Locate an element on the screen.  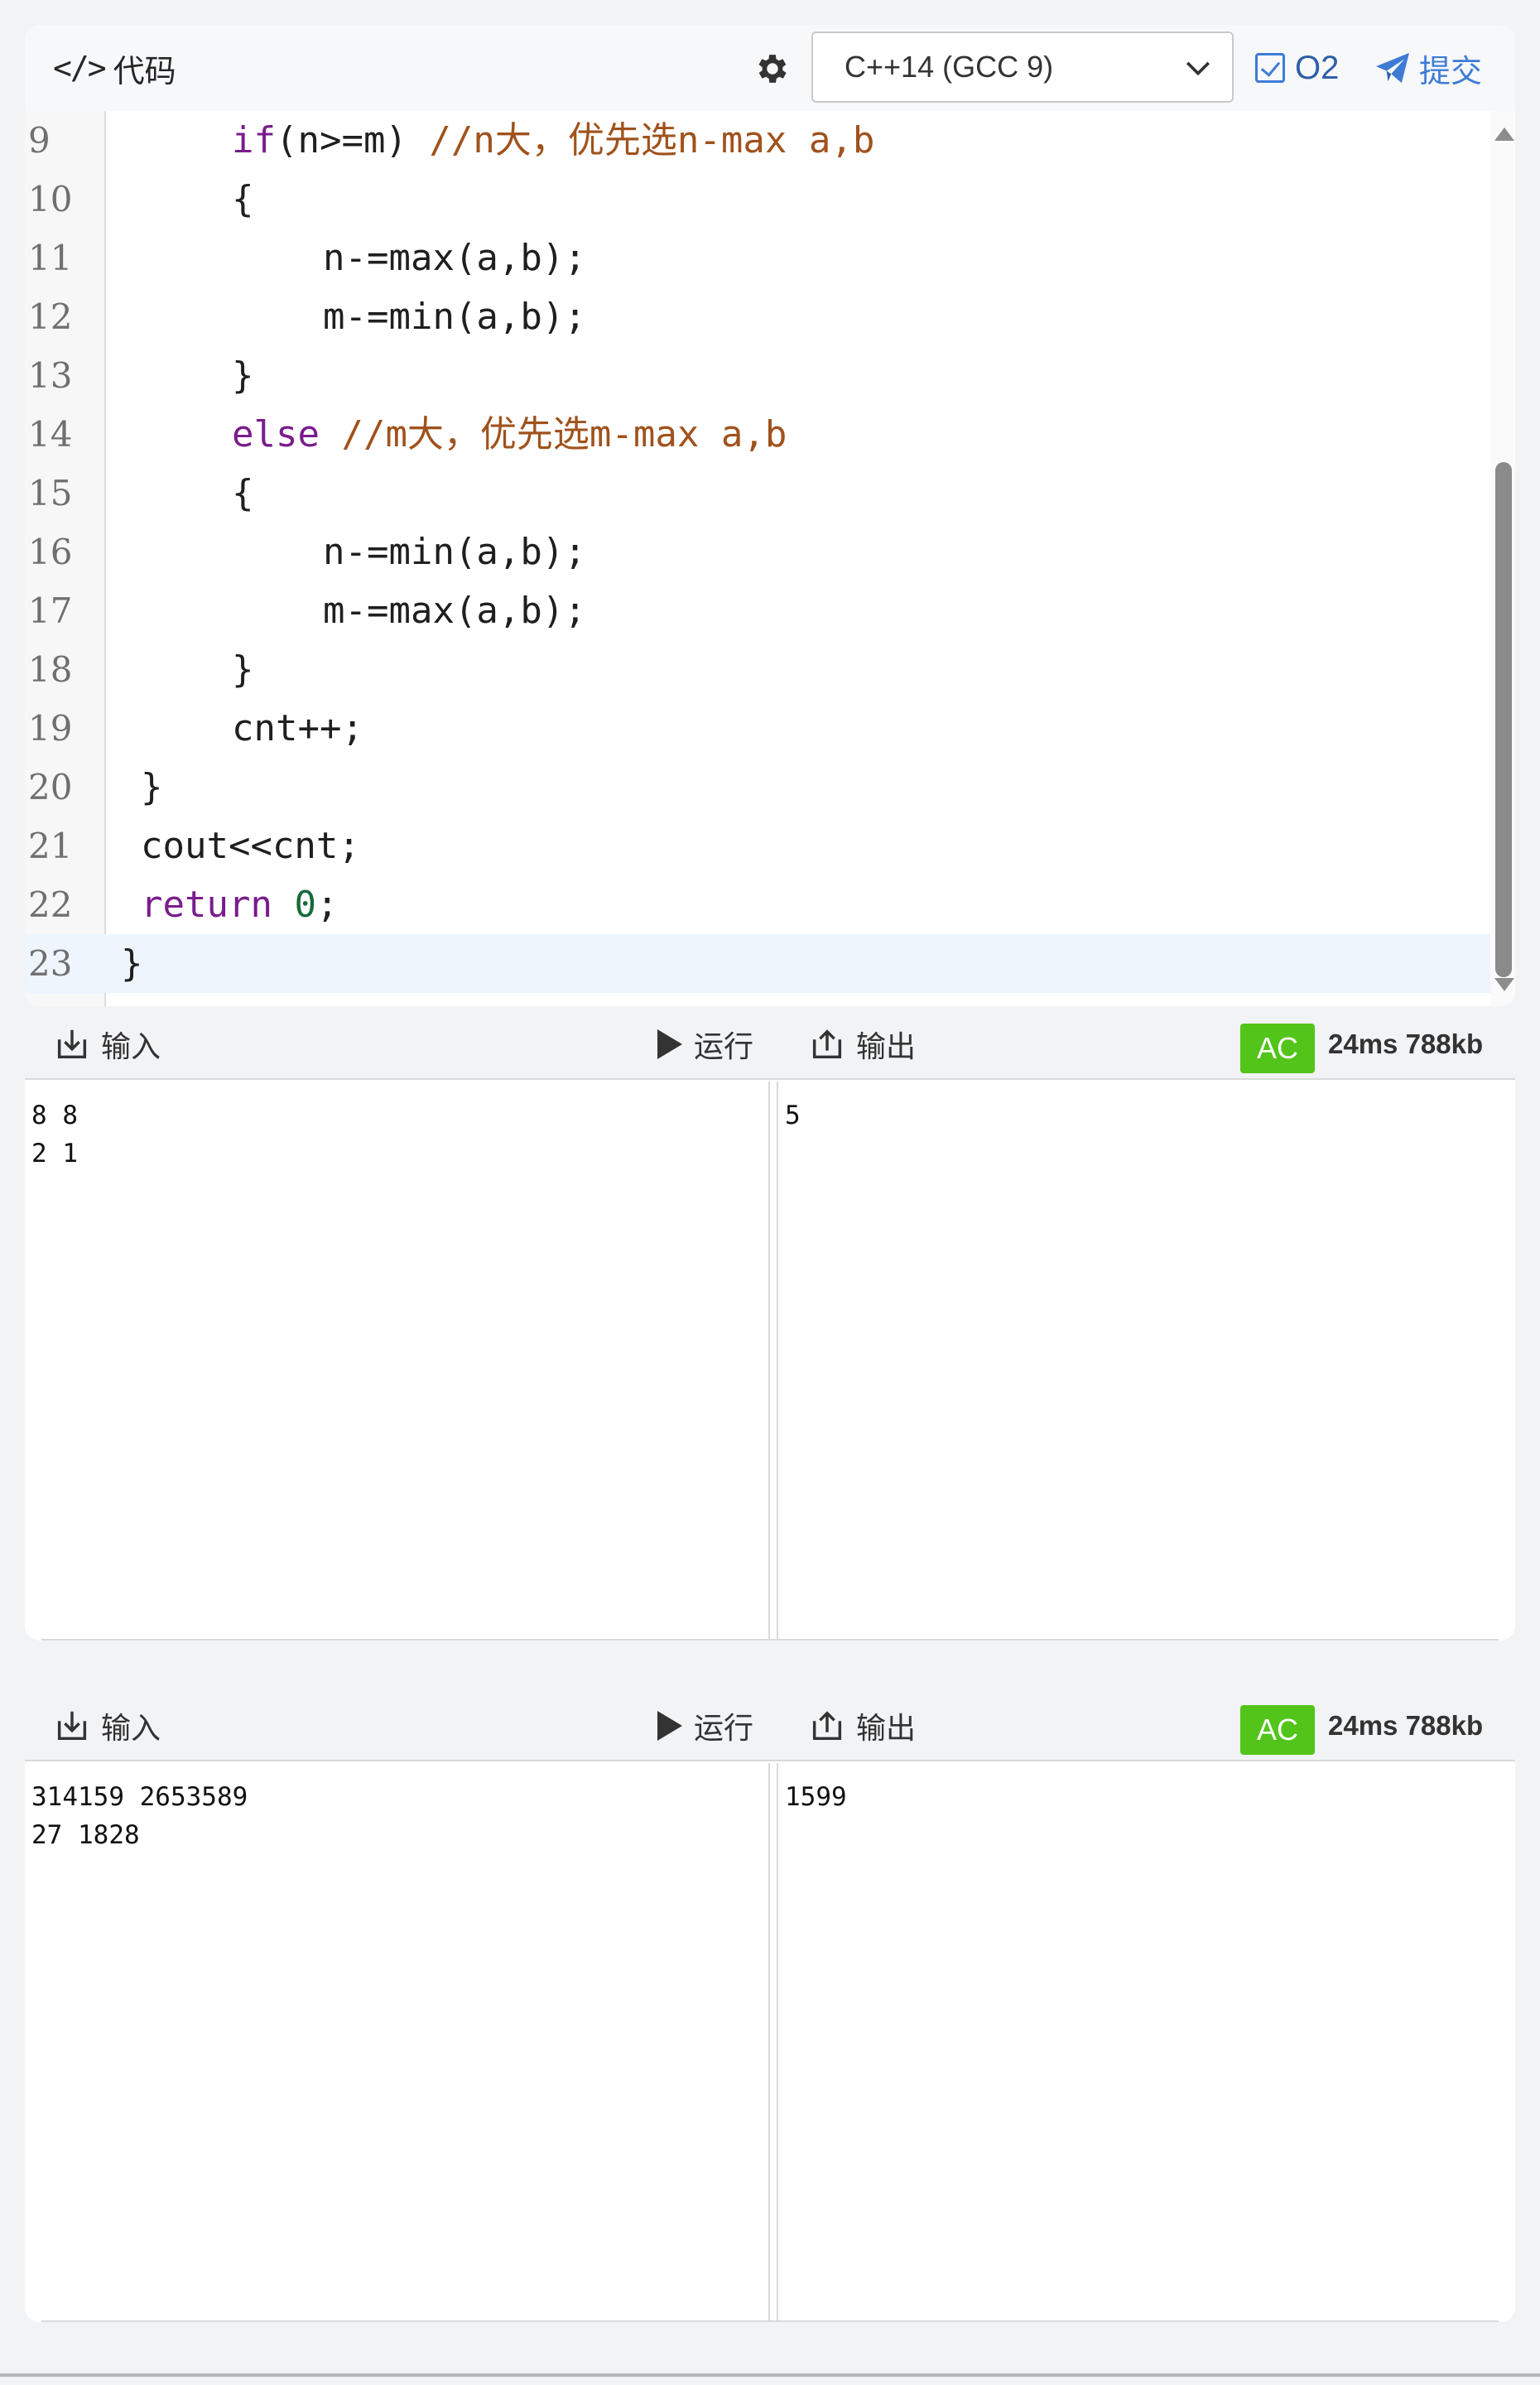
keyword-token: return is located at coordinates (207, 905).